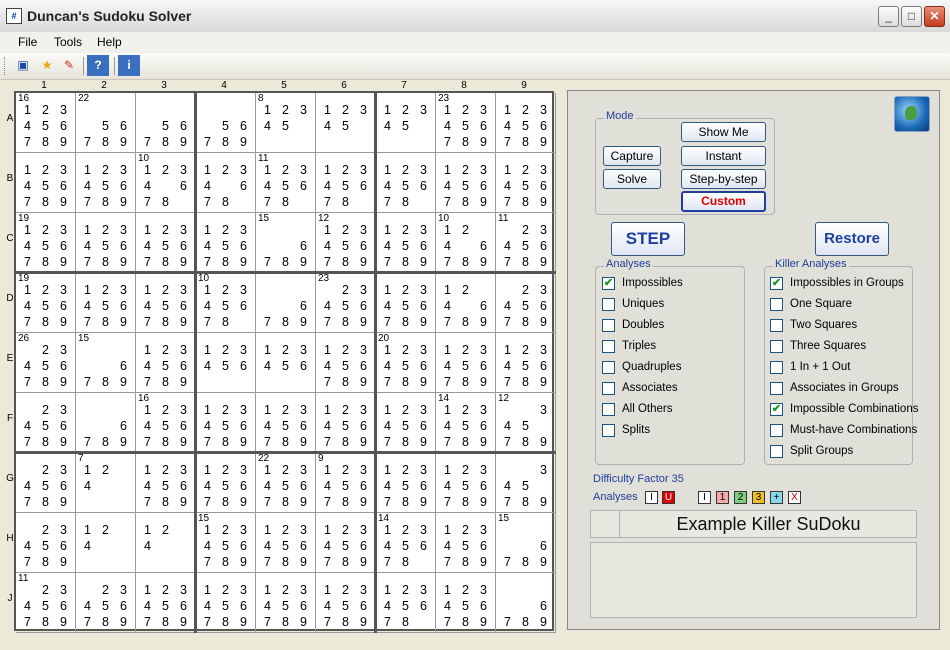 This screenshot has width=950, height=650. I want to click on instant-button: Instant, so click(723, 156).